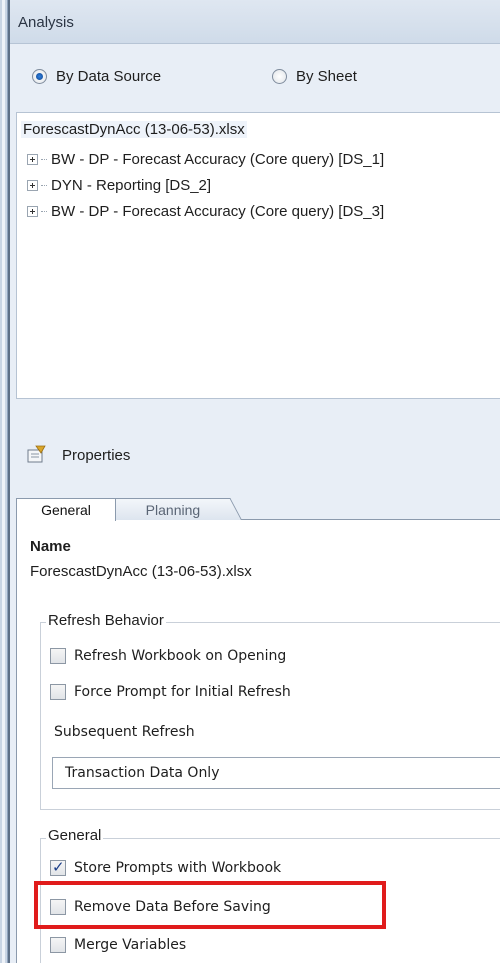 This screenshot has height=963, width=500. Describe the element at coordinates (141, 571) in the screenshot. I see `workbook-name-value: ForescastDynAcc (13-06-53).xlsx` at that location.